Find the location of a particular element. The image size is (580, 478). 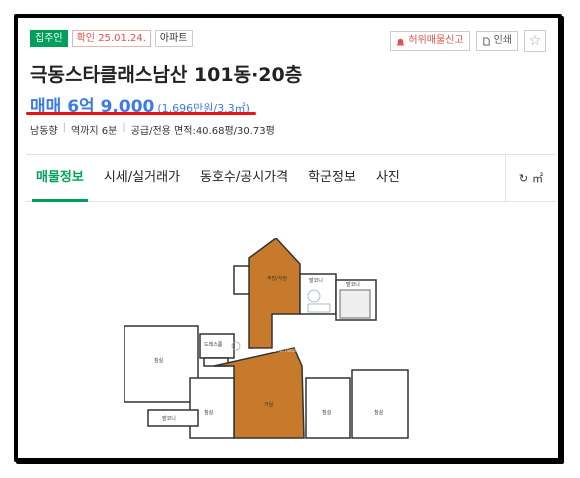

room-label-laundry: 발코니 is located at coordinates (353, 284).